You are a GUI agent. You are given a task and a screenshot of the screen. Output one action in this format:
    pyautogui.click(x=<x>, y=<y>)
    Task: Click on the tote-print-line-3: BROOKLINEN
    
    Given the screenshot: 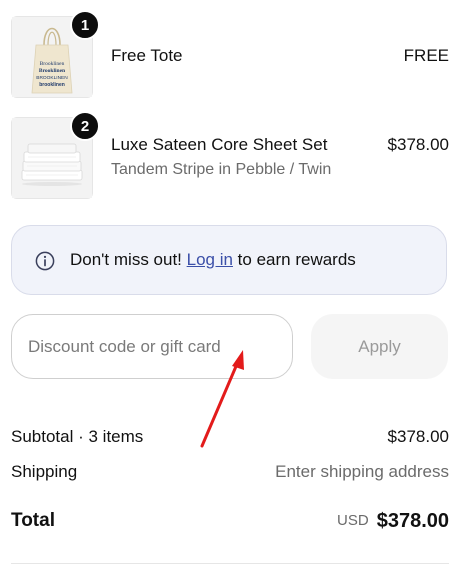 What is the action you would take?
    pyautogui.click(x=52, y=78)
    